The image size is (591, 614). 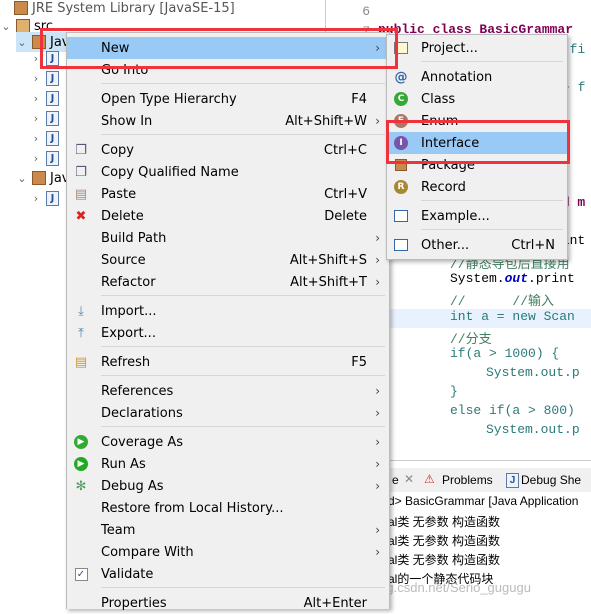 I want to click on code-token: System., so click(x=477, y=278).